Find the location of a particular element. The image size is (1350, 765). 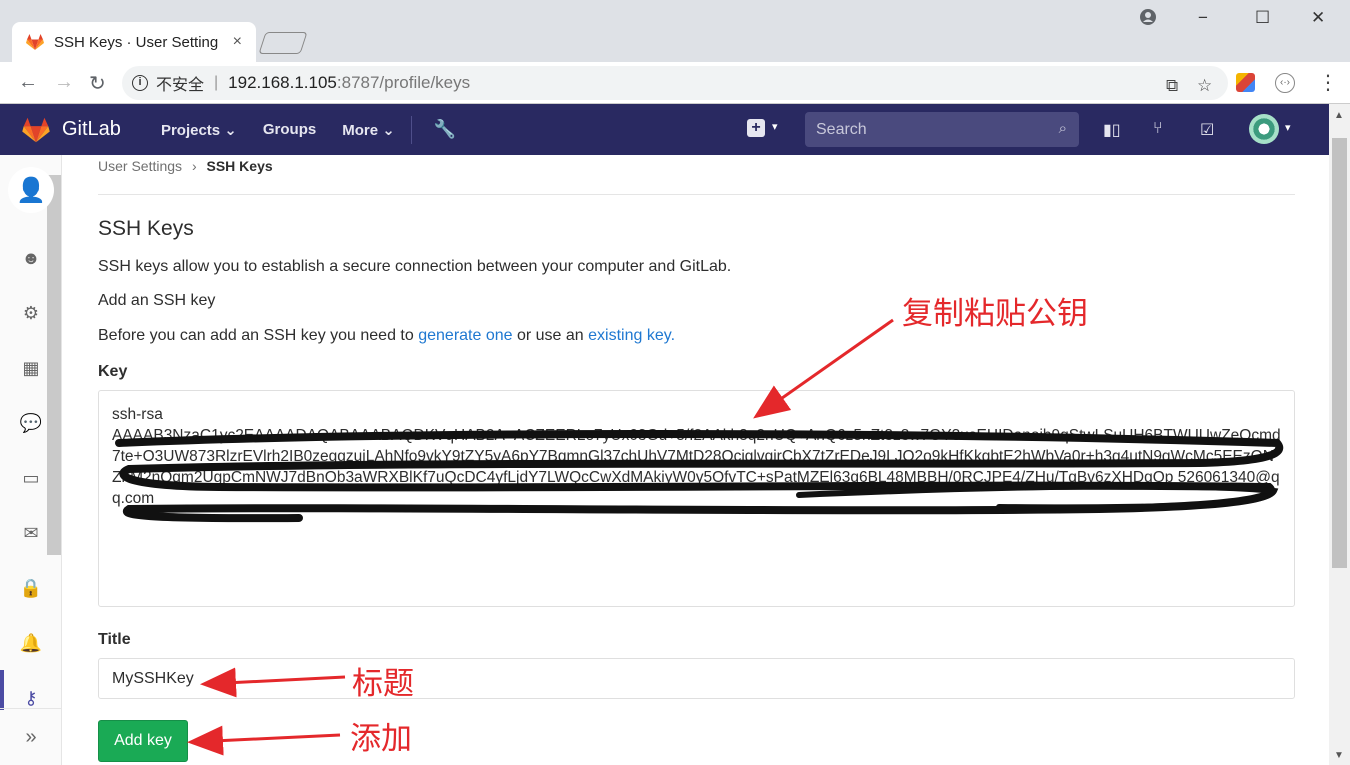

bookmark-star-icon: ☆ is located at coordinates (1204, 86).